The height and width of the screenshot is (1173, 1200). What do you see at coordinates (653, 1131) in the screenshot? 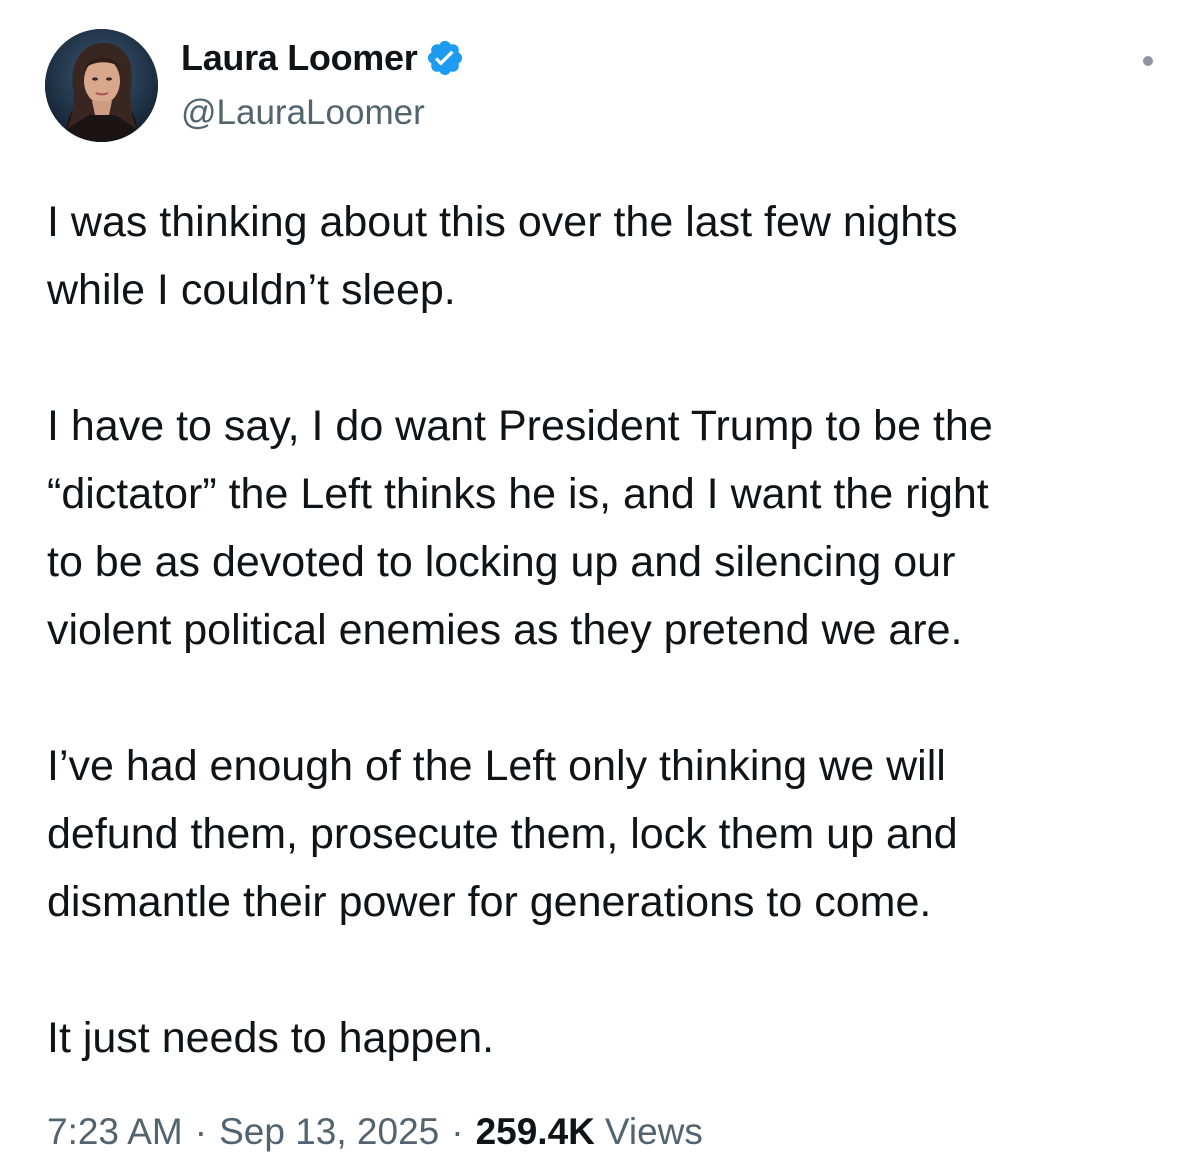
I see `views-label: Views` at bounding box center [653, 1131].